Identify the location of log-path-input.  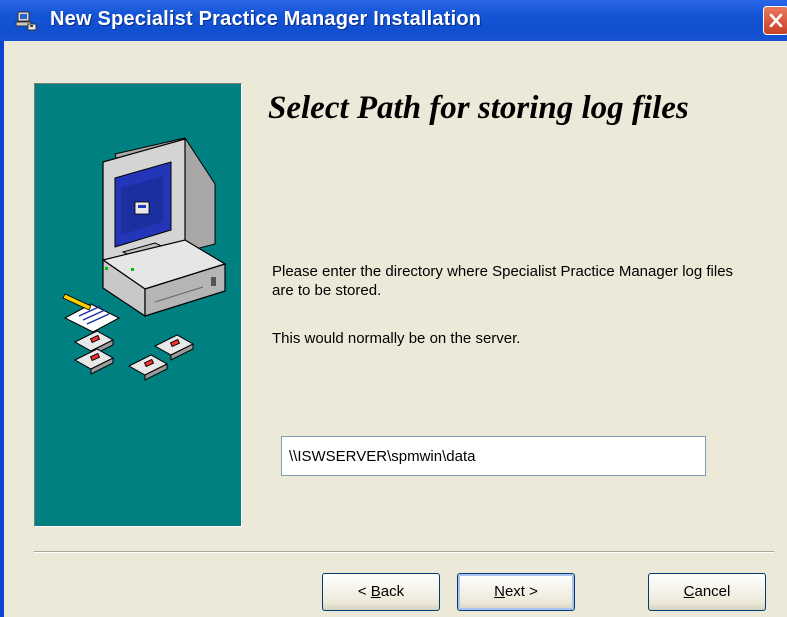
(493, 456).